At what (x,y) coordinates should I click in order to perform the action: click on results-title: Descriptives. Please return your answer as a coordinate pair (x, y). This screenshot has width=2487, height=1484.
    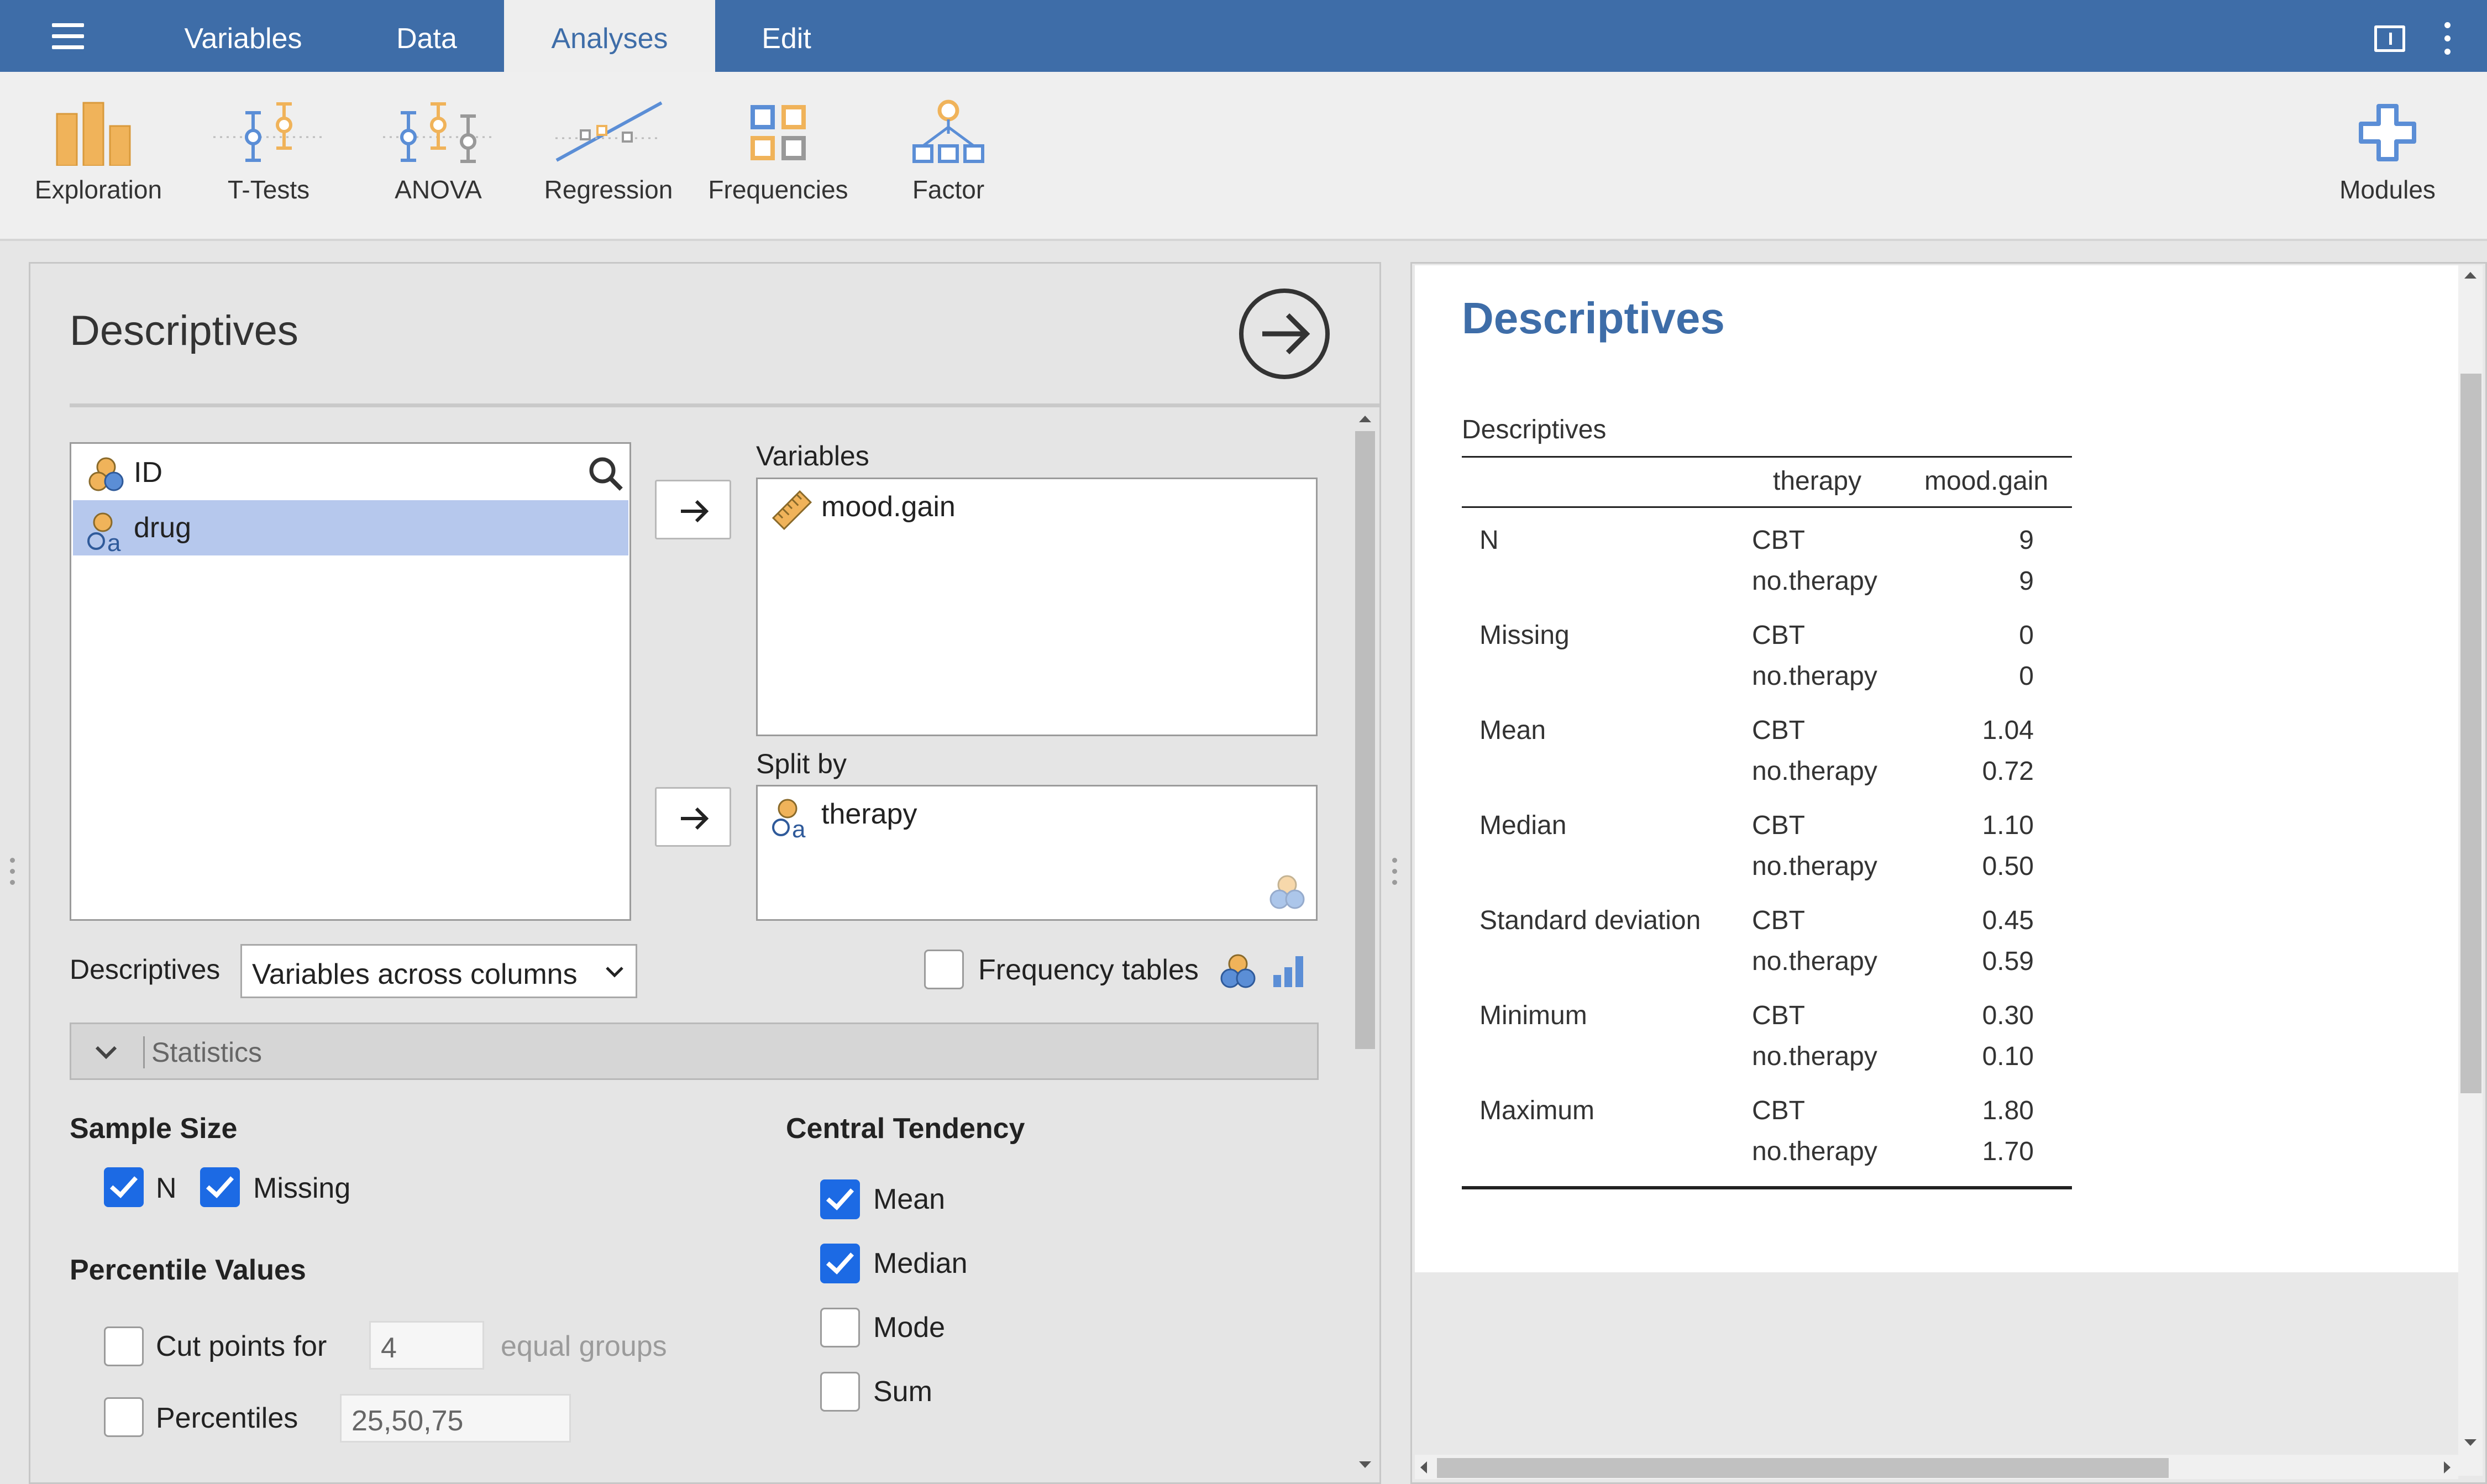
    Looking at the image, I should click on (1593, 318).